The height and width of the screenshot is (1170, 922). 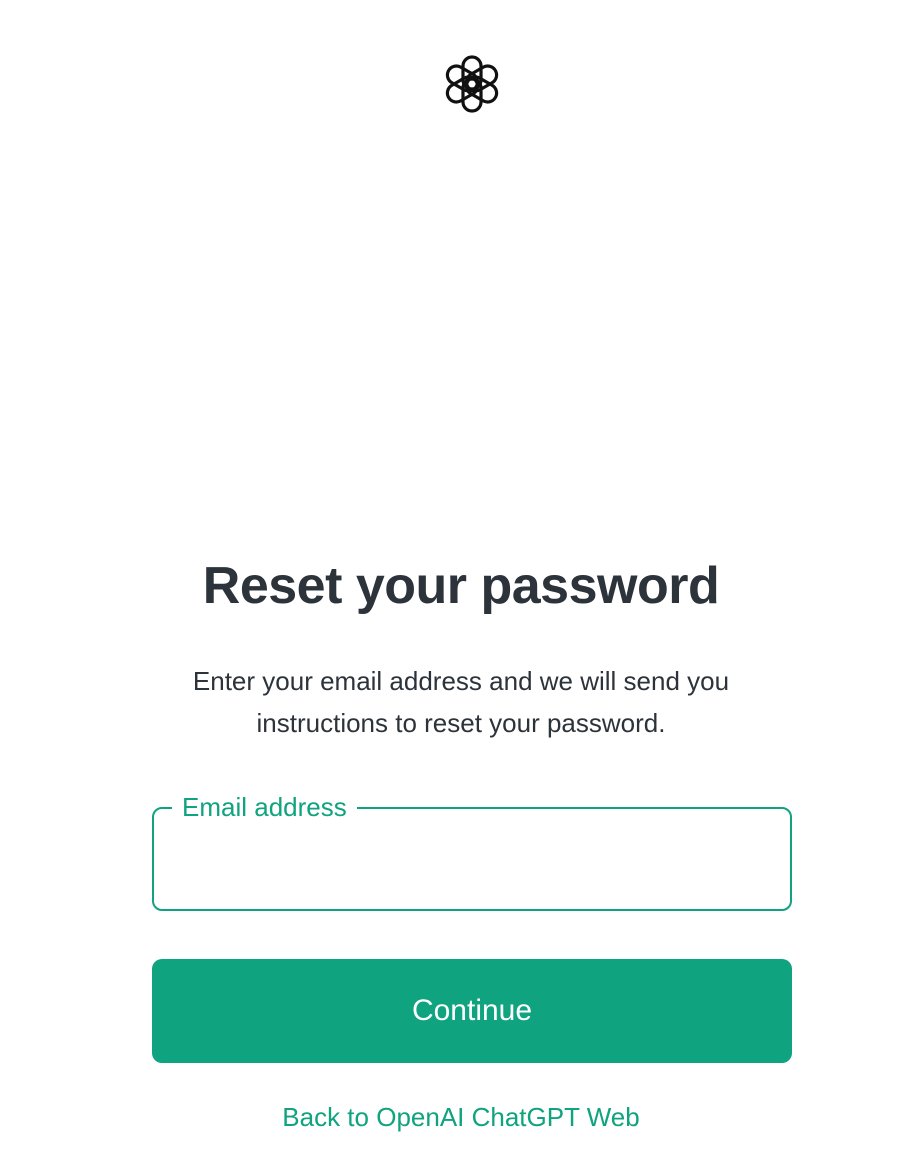 I want to click on back-to-chatgpt-link: Back to OpenAI ChatGPT Web, so click(x=461, y=1117).